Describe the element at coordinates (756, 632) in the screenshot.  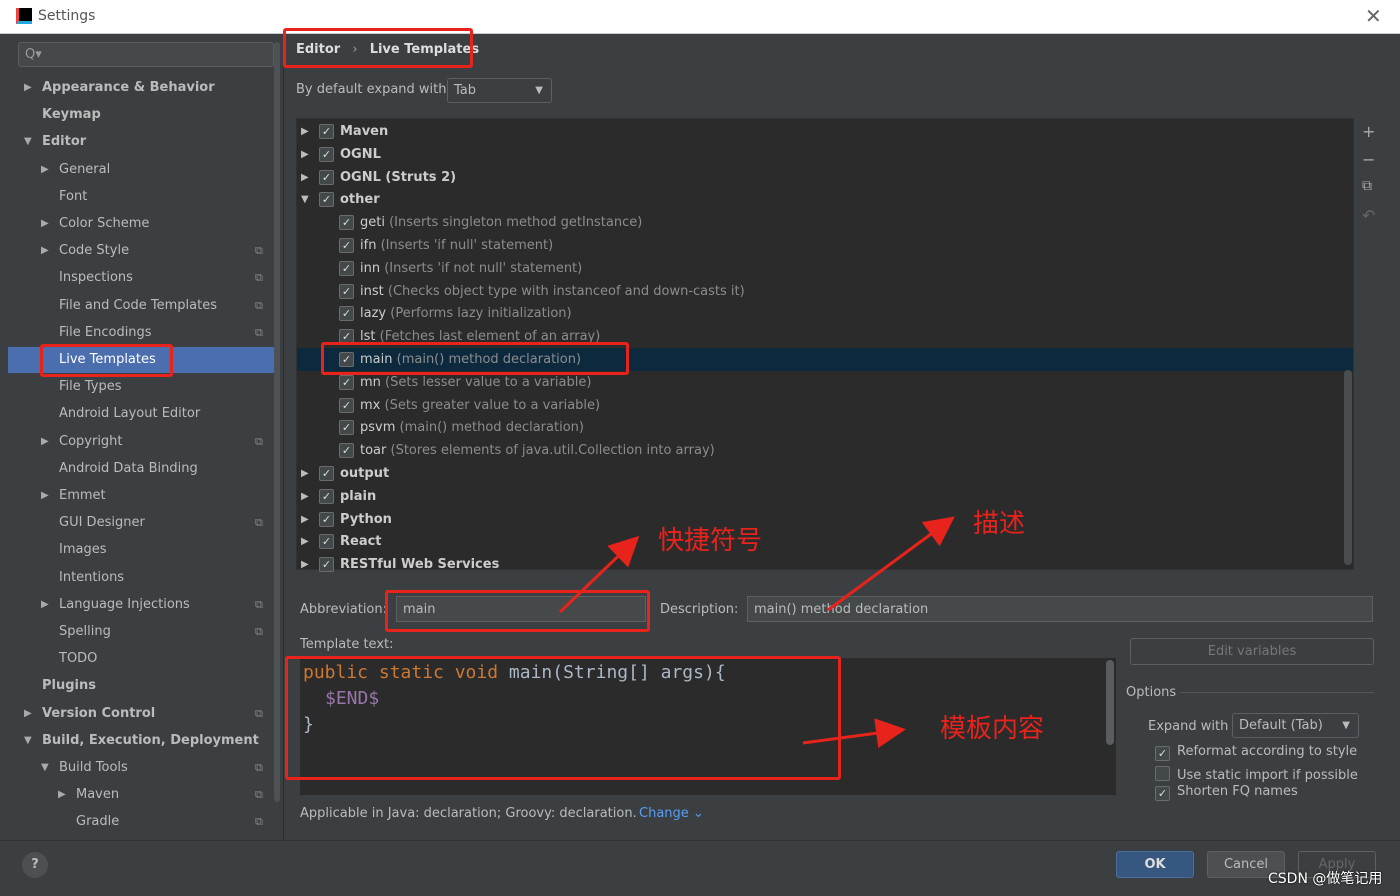
I see `annotation-arrows` at that location.